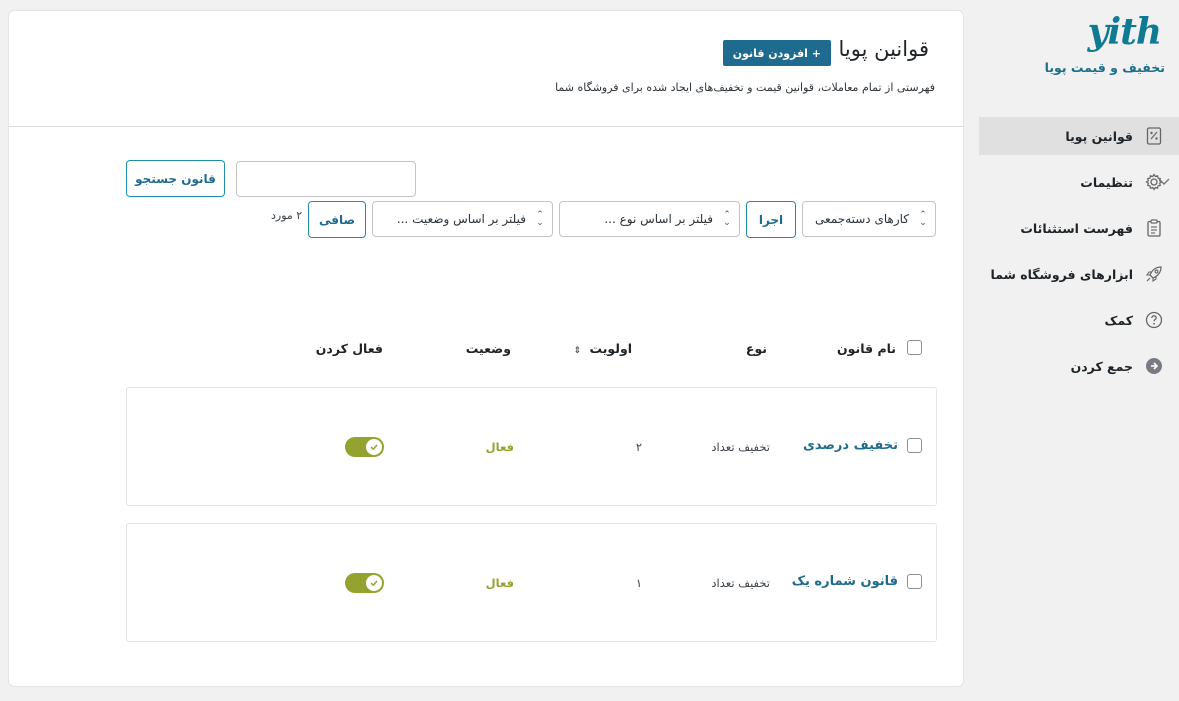 The height and width of the screenshot is (701, 1179). Describe the element at coordinates (349, 348) in the screenshot. I see `column-header-enable: فعال کردن` at that location.